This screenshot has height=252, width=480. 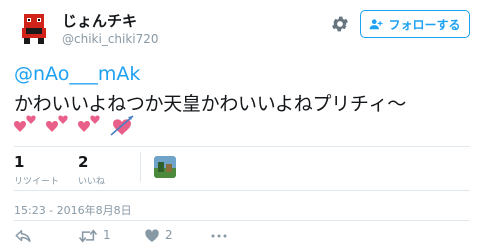 What do you see at coordinates (19, 162) in the screenshot?
I see `retweet-stat-count: 1` at bounding box center [19, 162].